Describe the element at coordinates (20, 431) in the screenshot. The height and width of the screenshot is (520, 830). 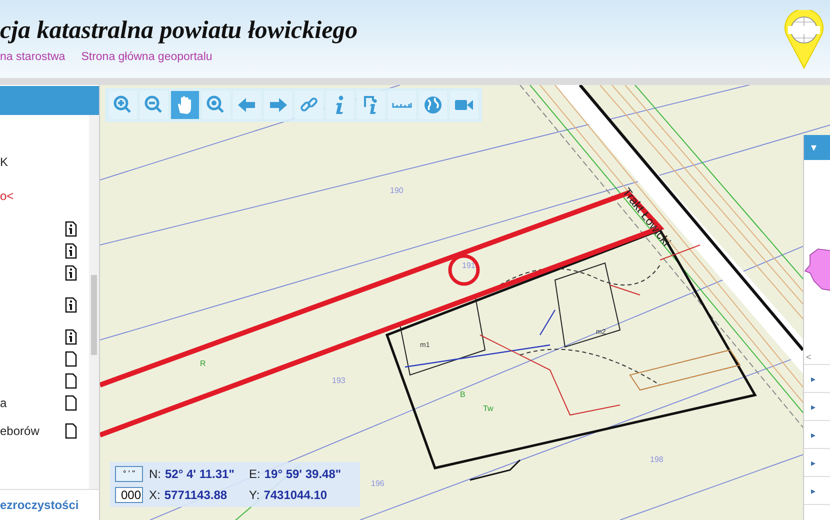
I see `layer-label: eborów` at that location.